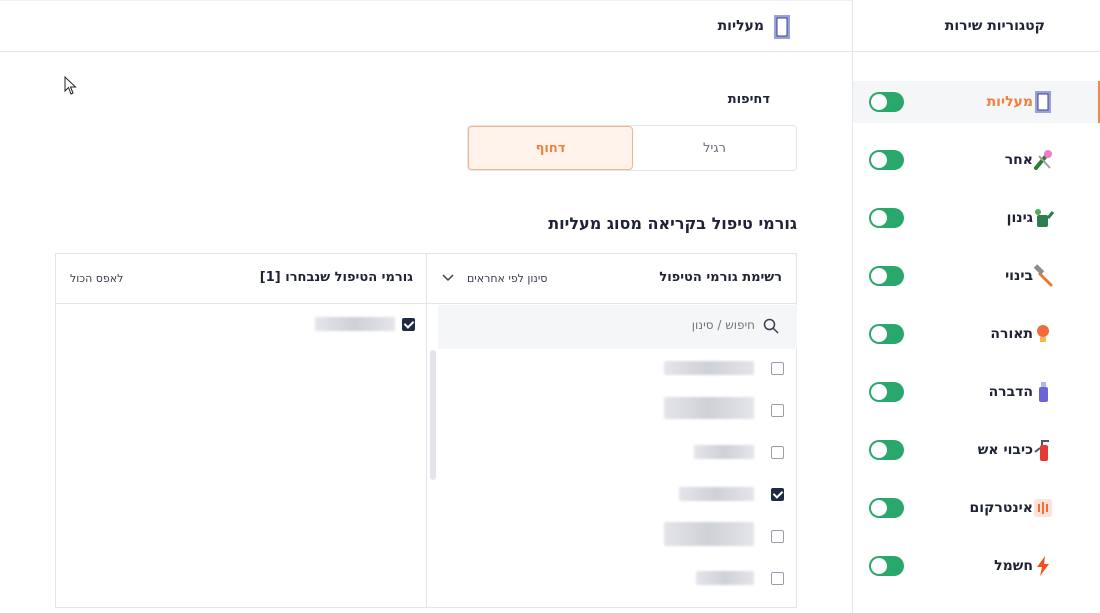  Describe the element at coordinates (771, 326) in the screenshot. I see `search-icon` at that location.